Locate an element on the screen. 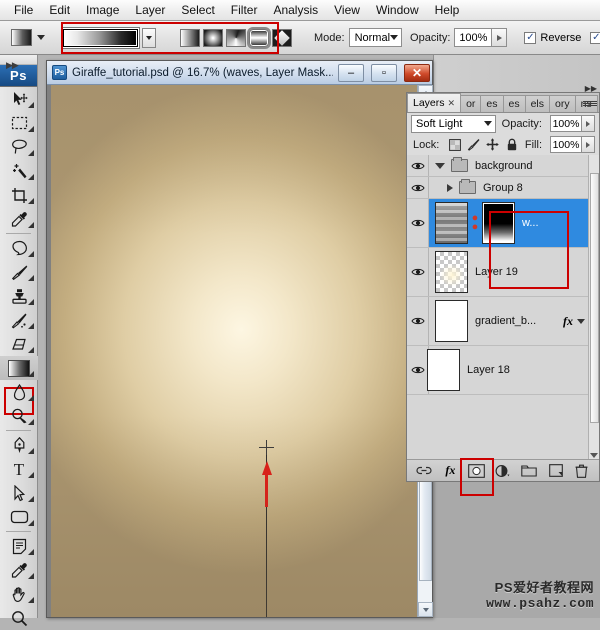  layer-name: Layer 18 is located at coordinates (485, 370).